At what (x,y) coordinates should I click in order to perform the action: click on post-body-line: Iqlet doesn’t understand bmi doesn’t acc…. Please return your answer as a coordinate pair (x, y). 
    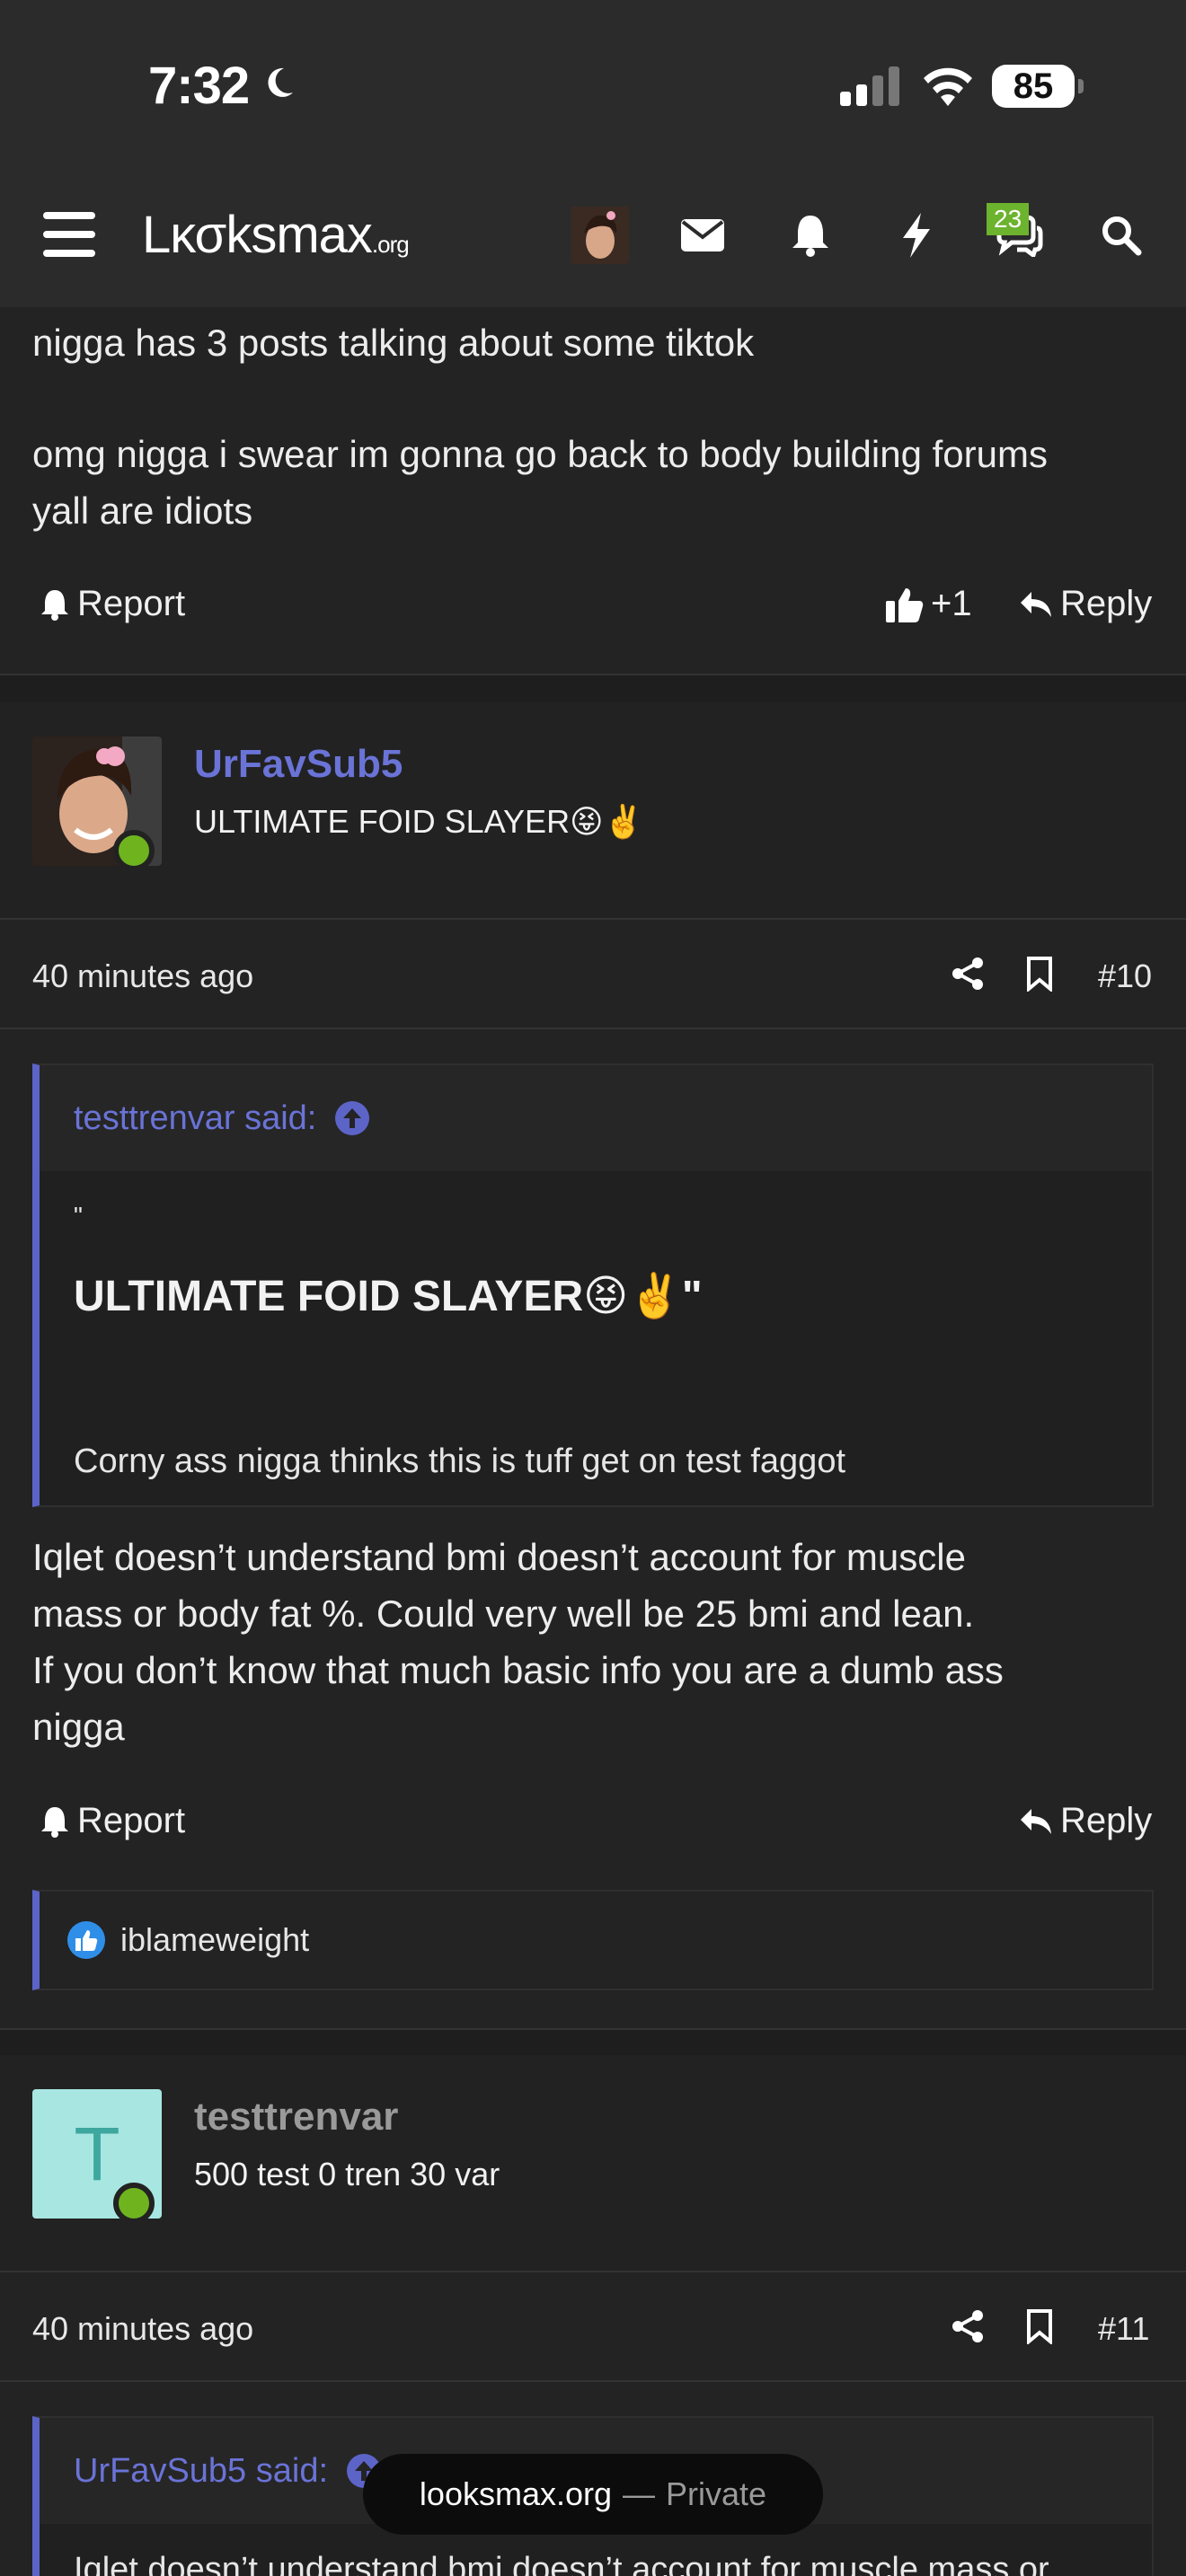
    Looking at the image, I should click on (499, 1557).